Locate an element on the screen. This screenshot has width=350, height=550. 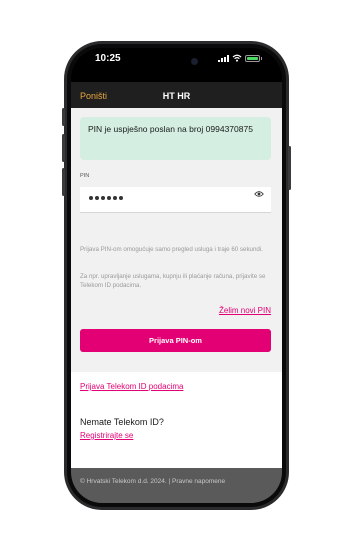
no-telekom-id-label: Nemate Telekom ID? is located at coordinates (122, 422).